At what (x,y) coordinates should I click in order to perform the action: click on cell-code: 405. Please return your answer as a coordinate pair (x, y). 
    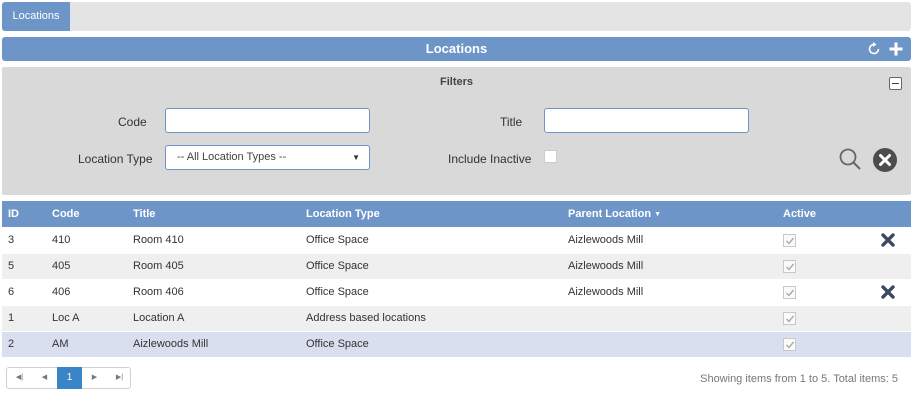
    Looking at the image, I should click on (86, 265).